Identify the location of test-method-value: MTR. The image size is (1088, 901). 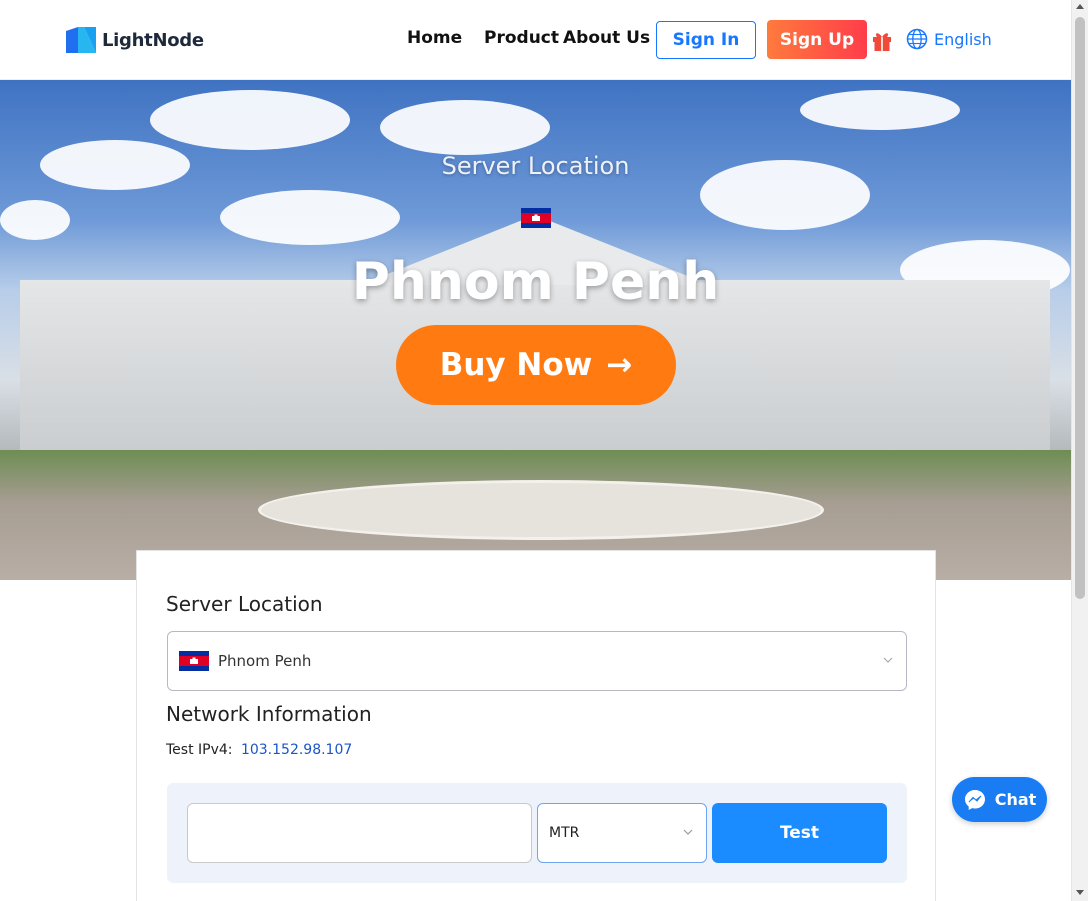
(564, 833).